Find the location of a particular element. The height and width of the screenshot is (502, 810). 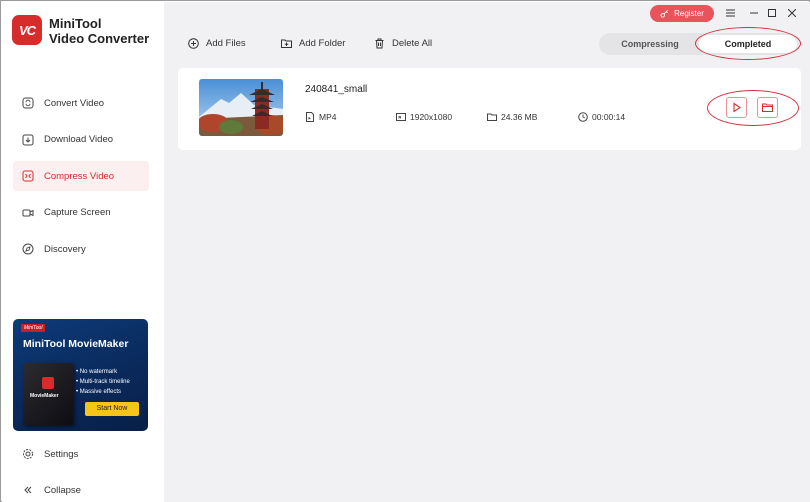

sidebar-item-compress-video: Compress Video is located at coordinates (81, 176).